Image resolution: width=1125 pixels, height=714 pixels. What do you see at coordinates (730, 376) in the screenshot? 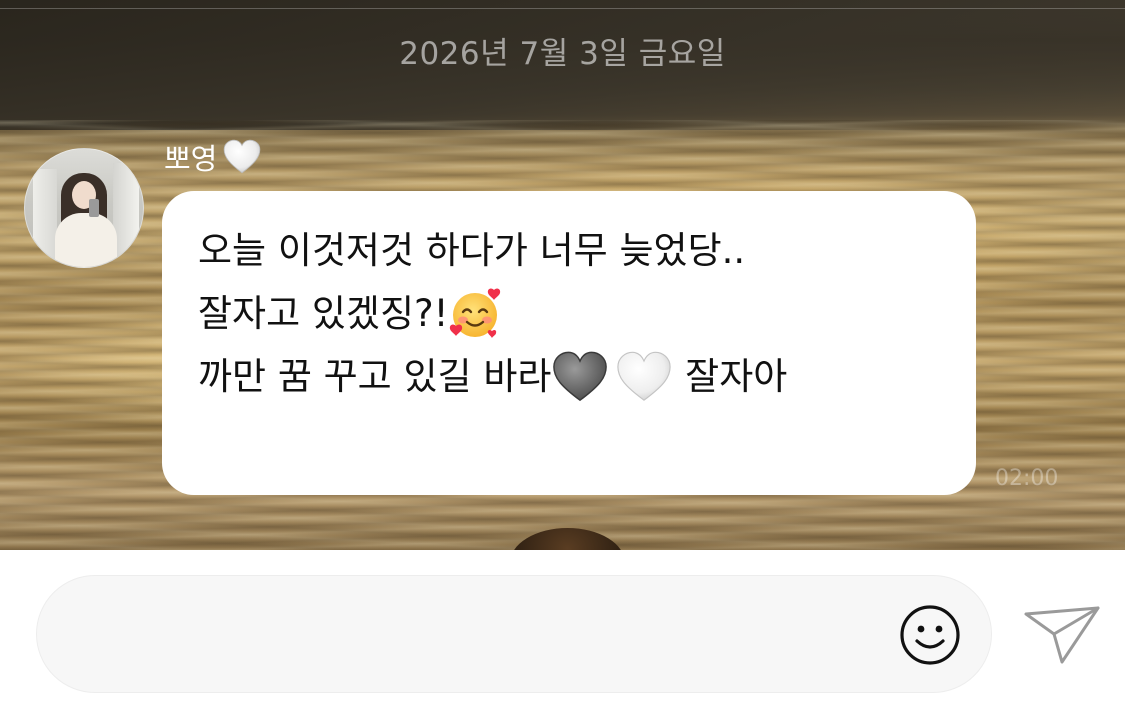
I see `message-line-3-text-after: 잘자아` at bounding box center [730, 376].